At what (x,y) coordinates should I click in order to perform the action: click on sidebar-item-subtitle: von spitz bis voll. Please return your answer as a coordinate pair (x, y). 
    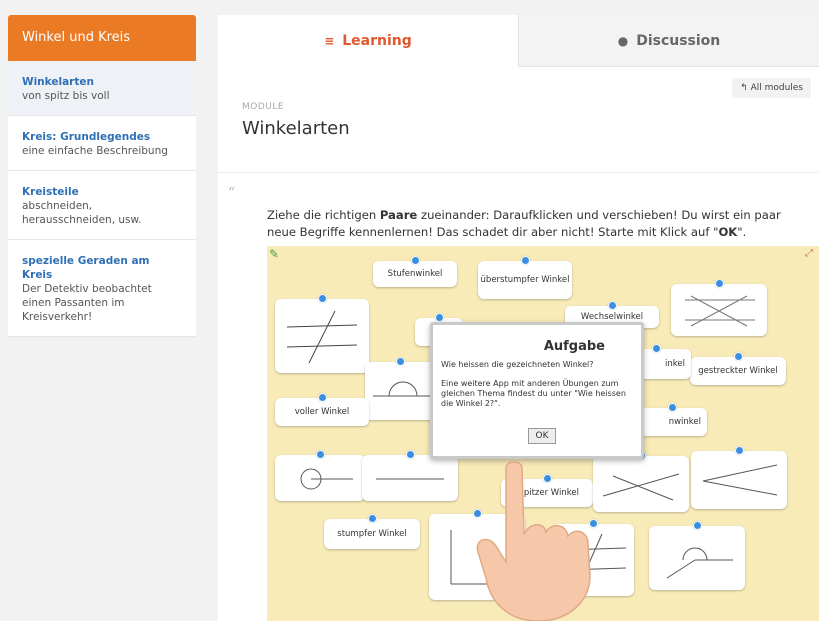
    Looking at the image, I should click on (66, 96).